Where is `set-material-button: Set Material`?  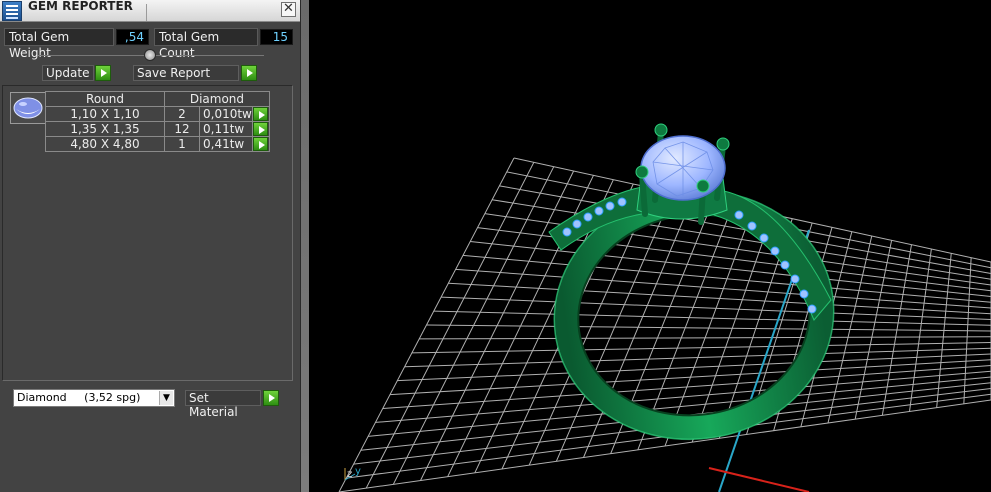 set-material-button: Set Material is located at coordinates (223, 404).